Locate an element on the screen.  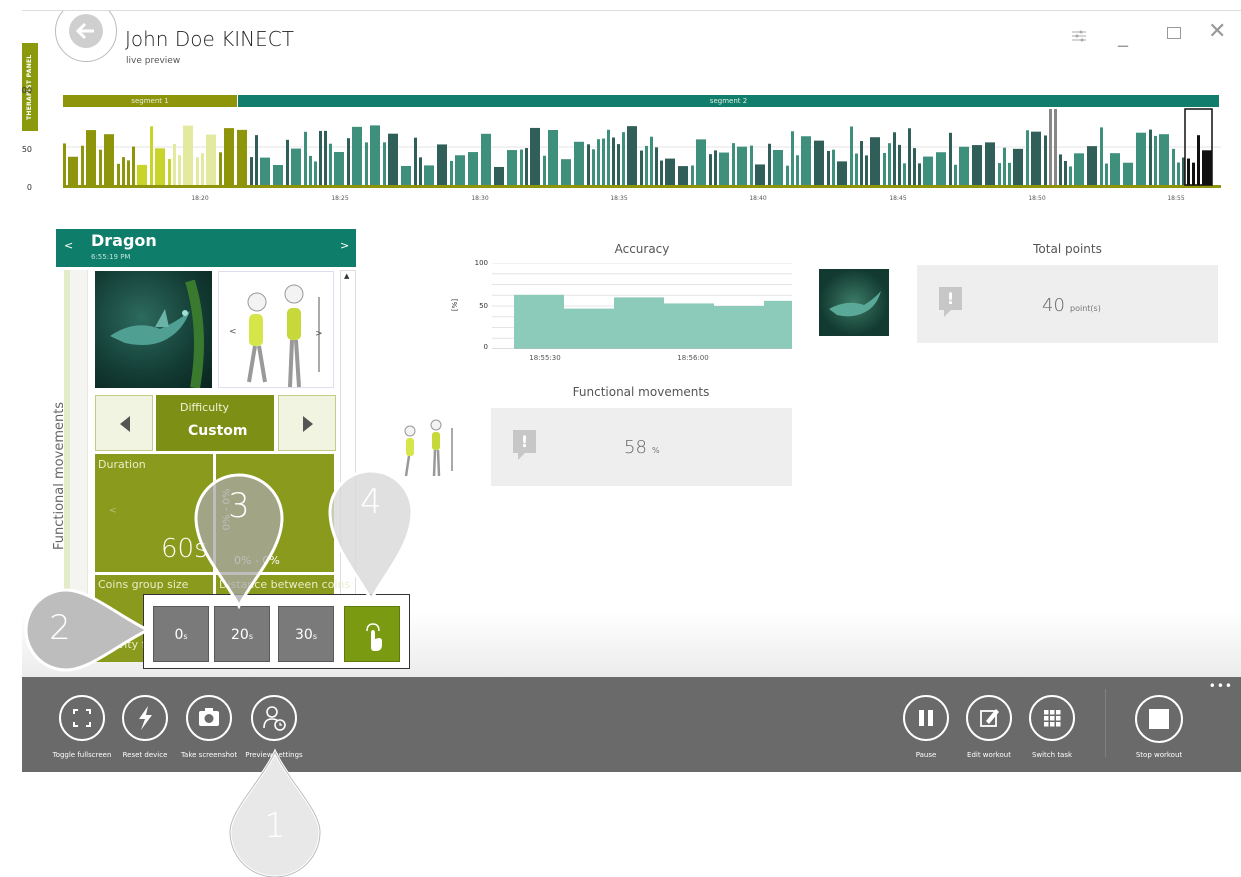
callout-number-3: 3 is located at coordinates (239, 506).